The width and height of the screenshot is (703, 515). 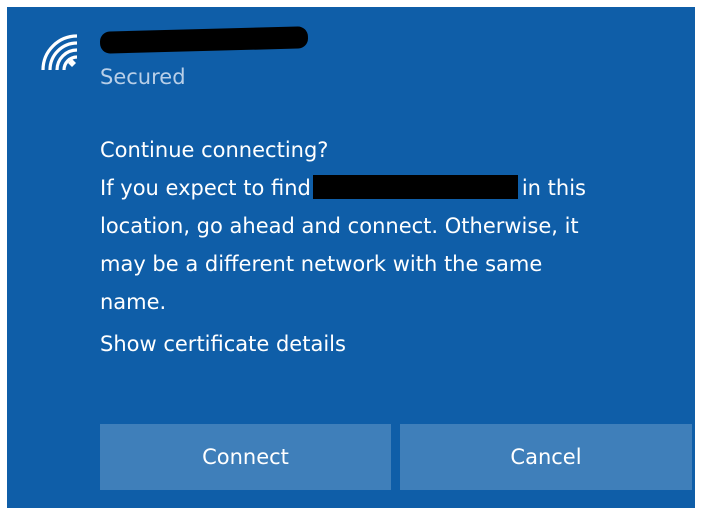 I want to click on network-name-redacted, so click(x=204, y=40).